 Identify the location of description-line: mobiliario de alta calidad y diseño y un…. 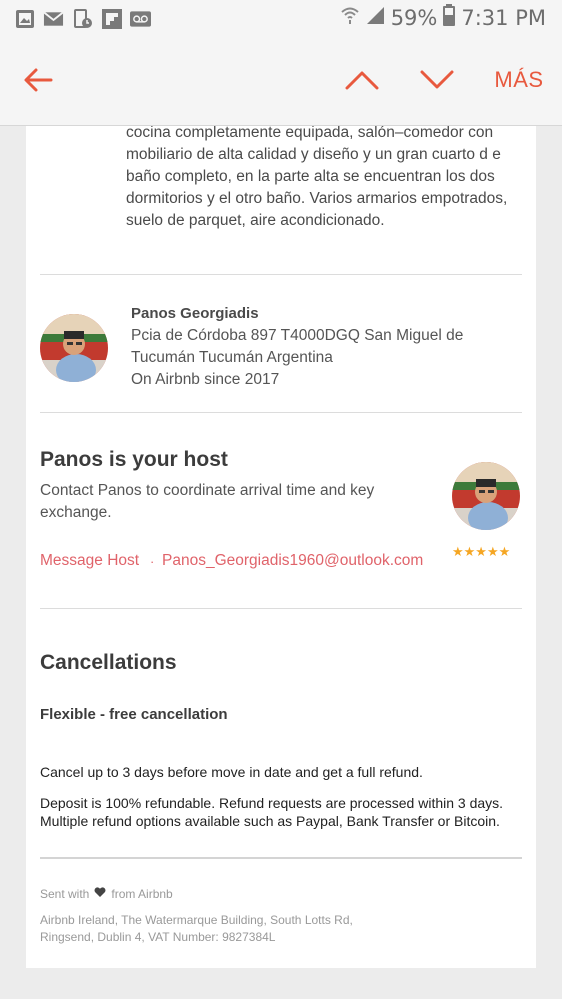
(313, 154).